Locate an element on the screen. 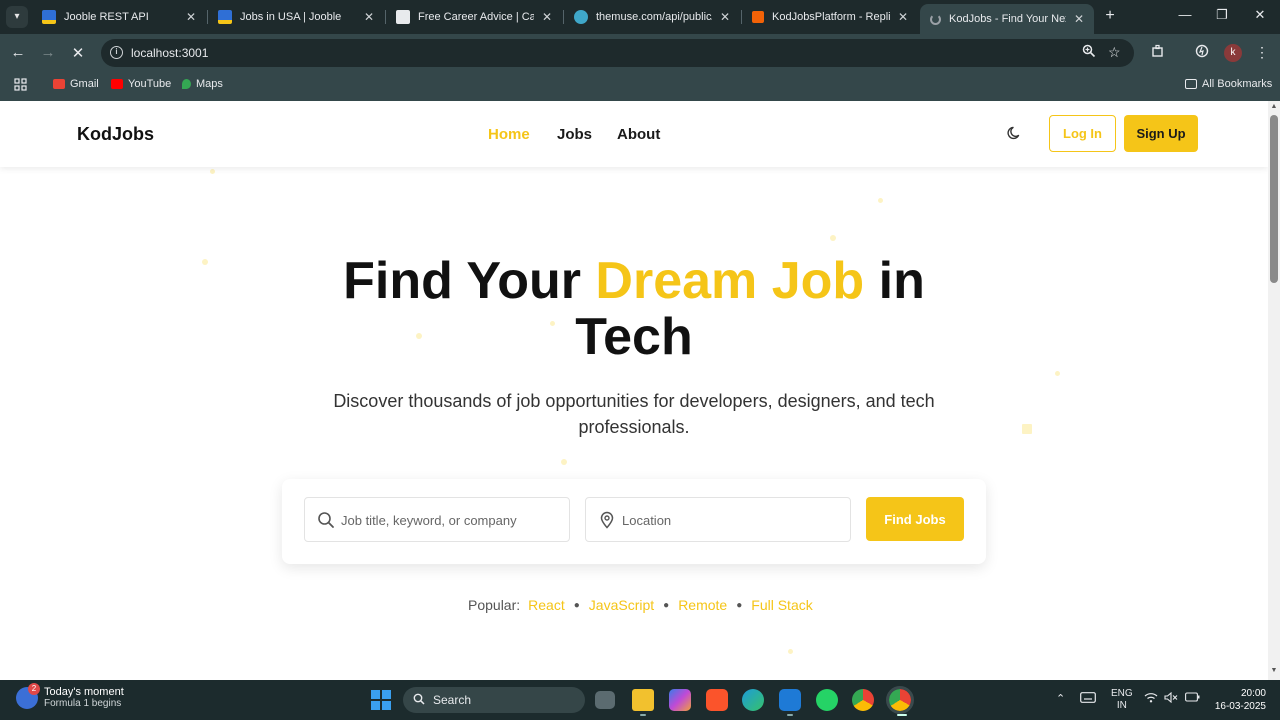 The height and width of the screenshot is (720, 1280). location-field is located at coordinates (718, 519).